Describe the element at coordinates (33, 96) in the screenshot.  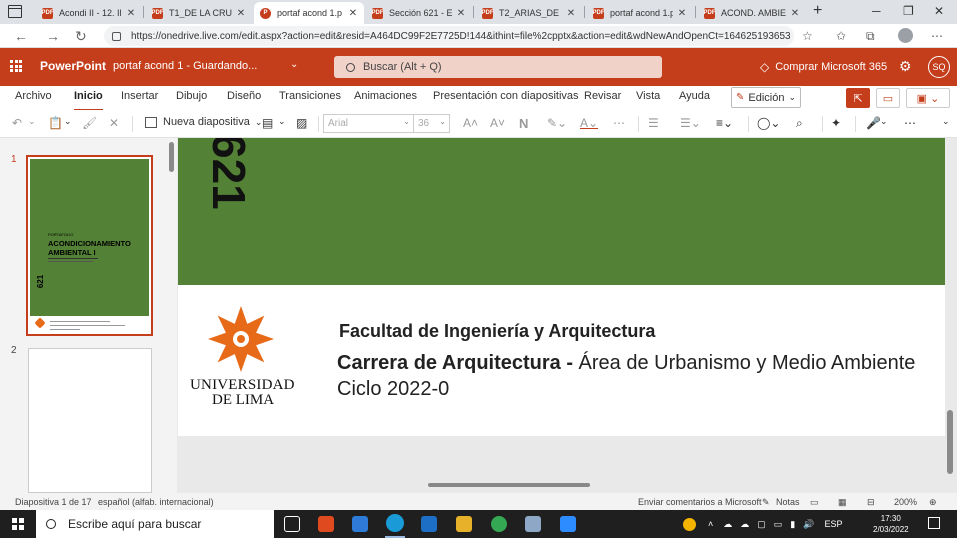
I see `tab-archivo: Archivo` at that location.